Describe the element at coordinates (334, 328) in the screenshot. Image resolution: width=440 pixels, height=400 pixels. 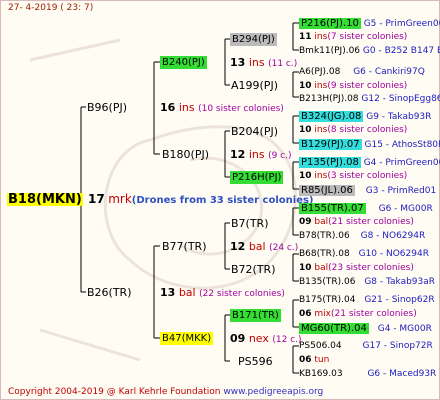
I see `queen-node: MG60(TR).04` at that location.